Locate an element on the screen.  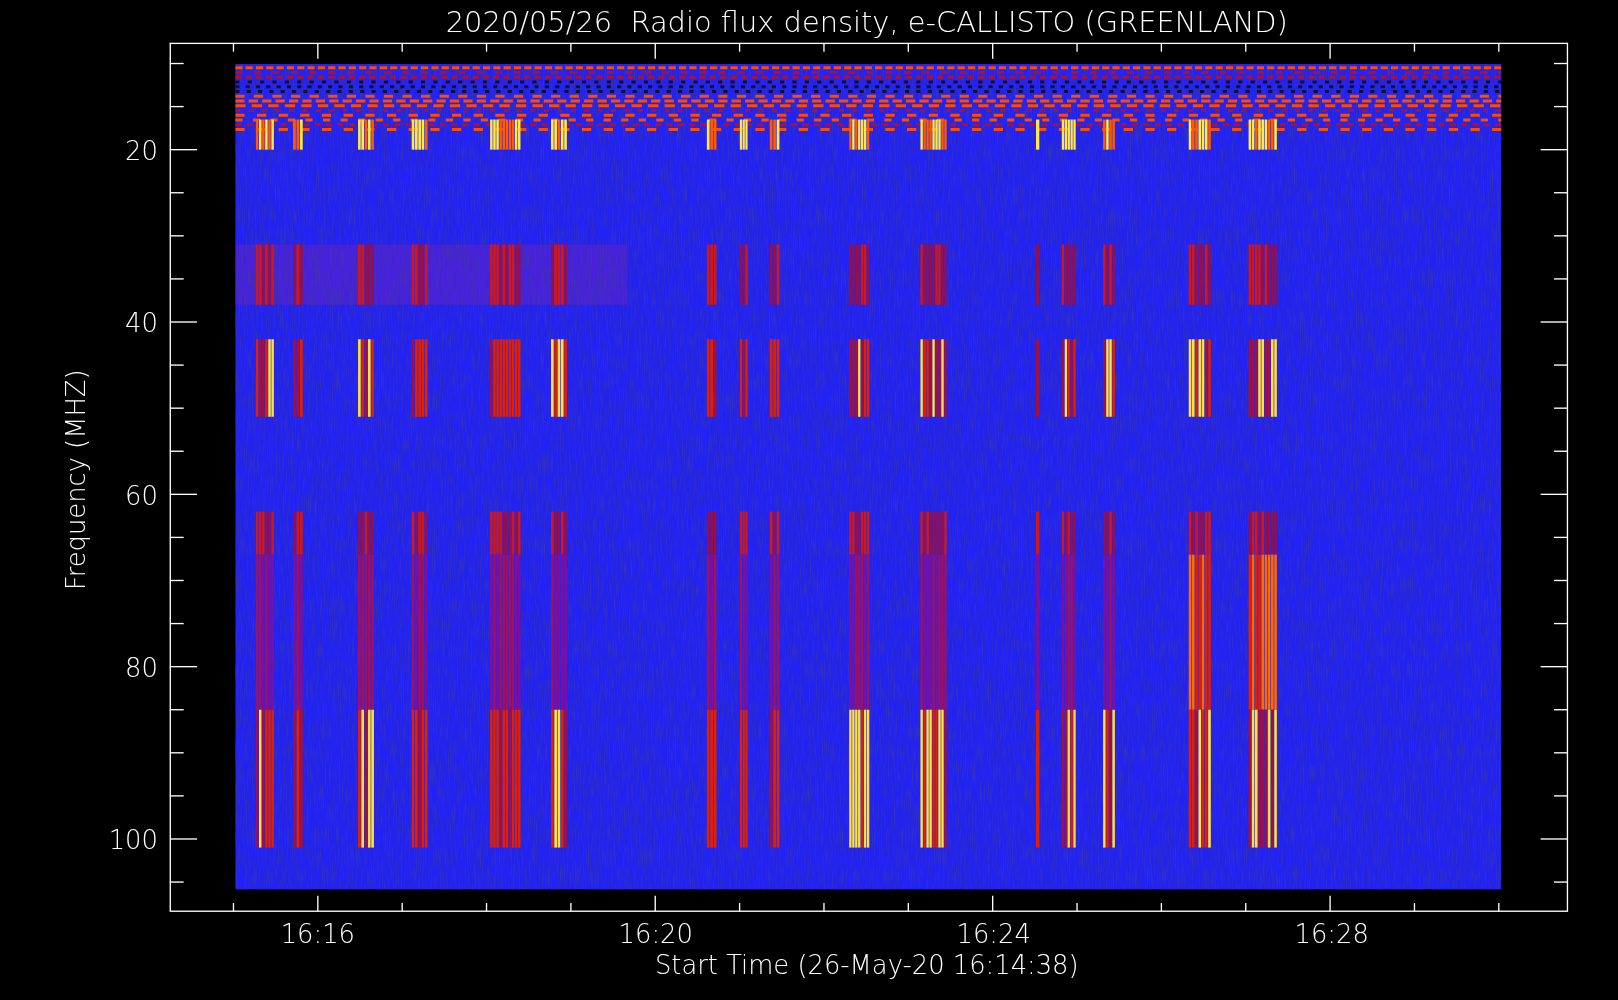
tick-label: 80 is located at coordinates (141, 667).